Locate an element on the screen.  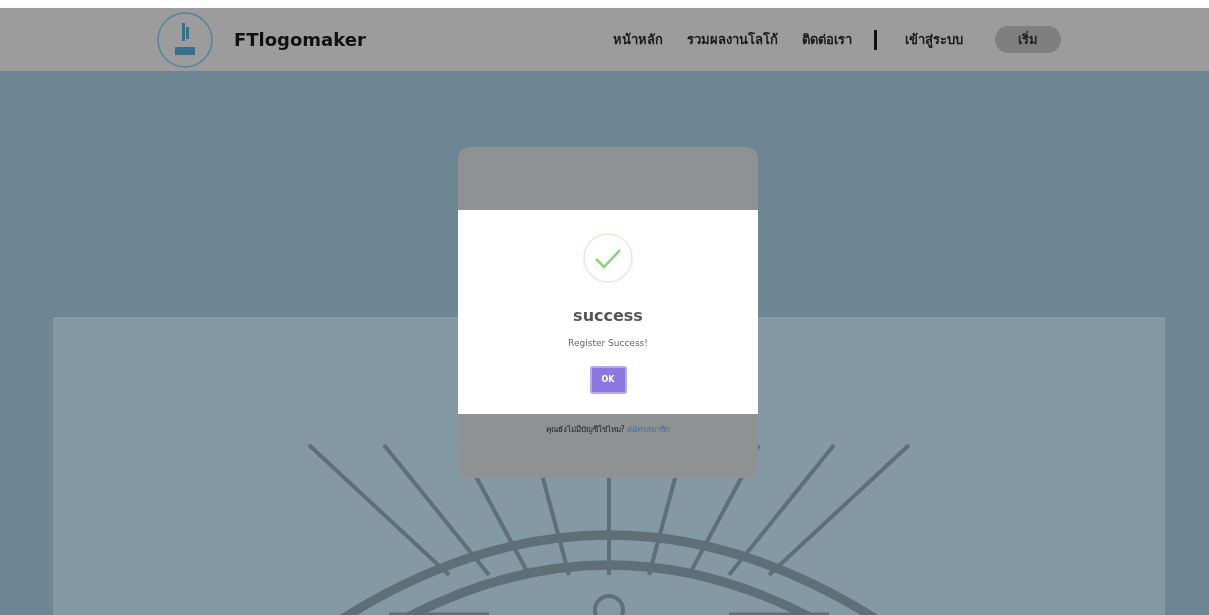
nav-link: ติดต่อเรา is located at coordinates (827, 39).